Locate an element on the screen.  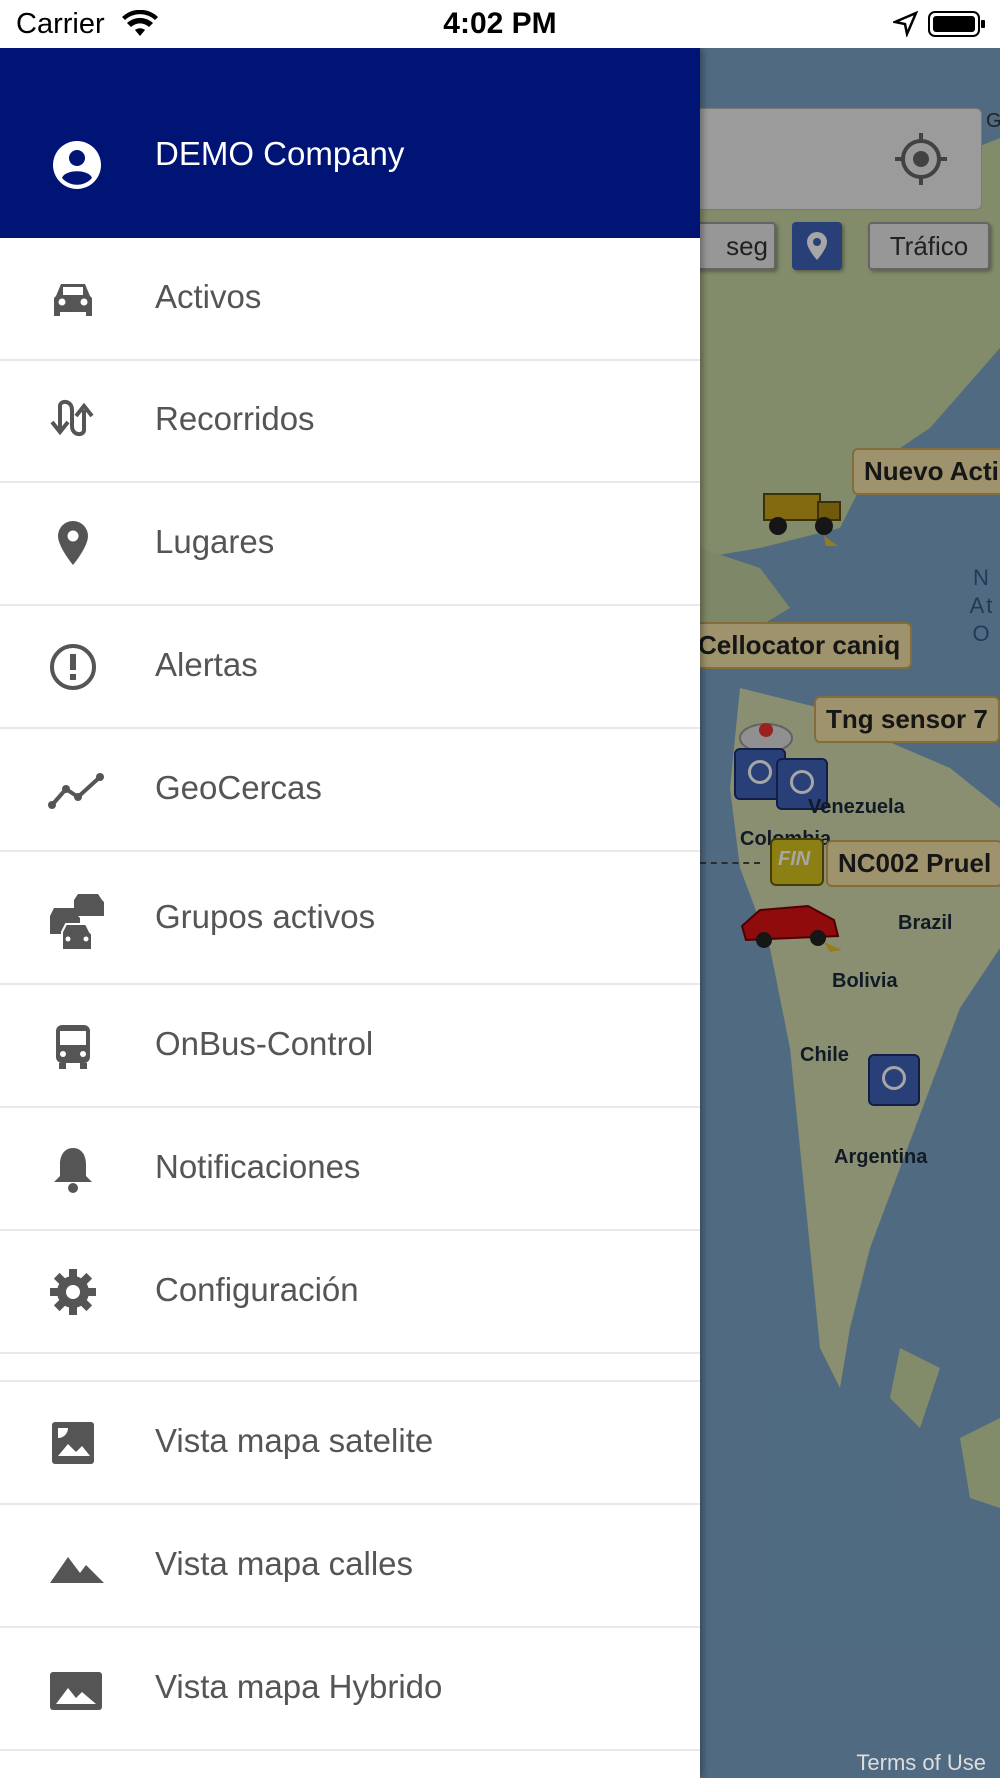
menu-item-label: GeoCercas is located at coordinates (238, 787).